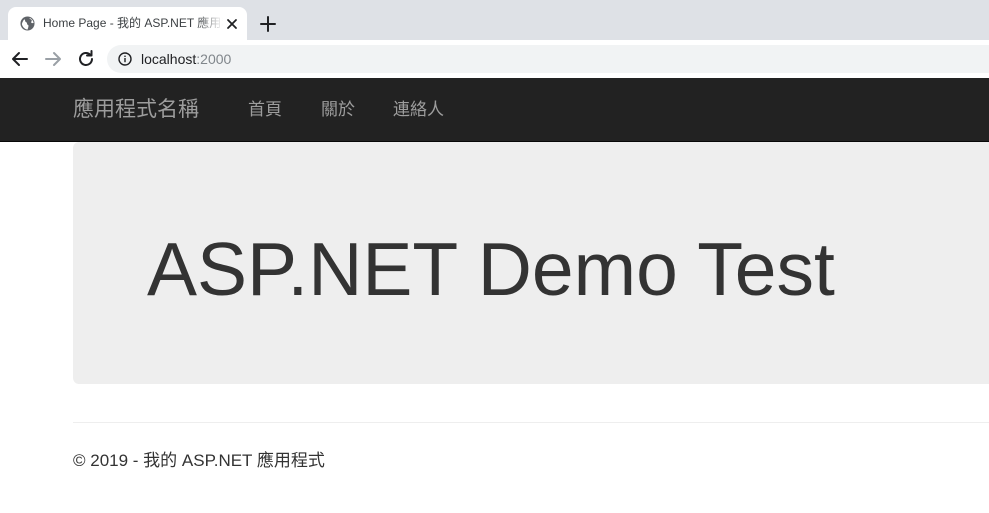 This screenshot has height=513, width=989. Describe the element at coordinates (494, 110) in the screenshot. I see `site-navbar: 應用程式名稱 首頁 關於 連絡人` at that location.